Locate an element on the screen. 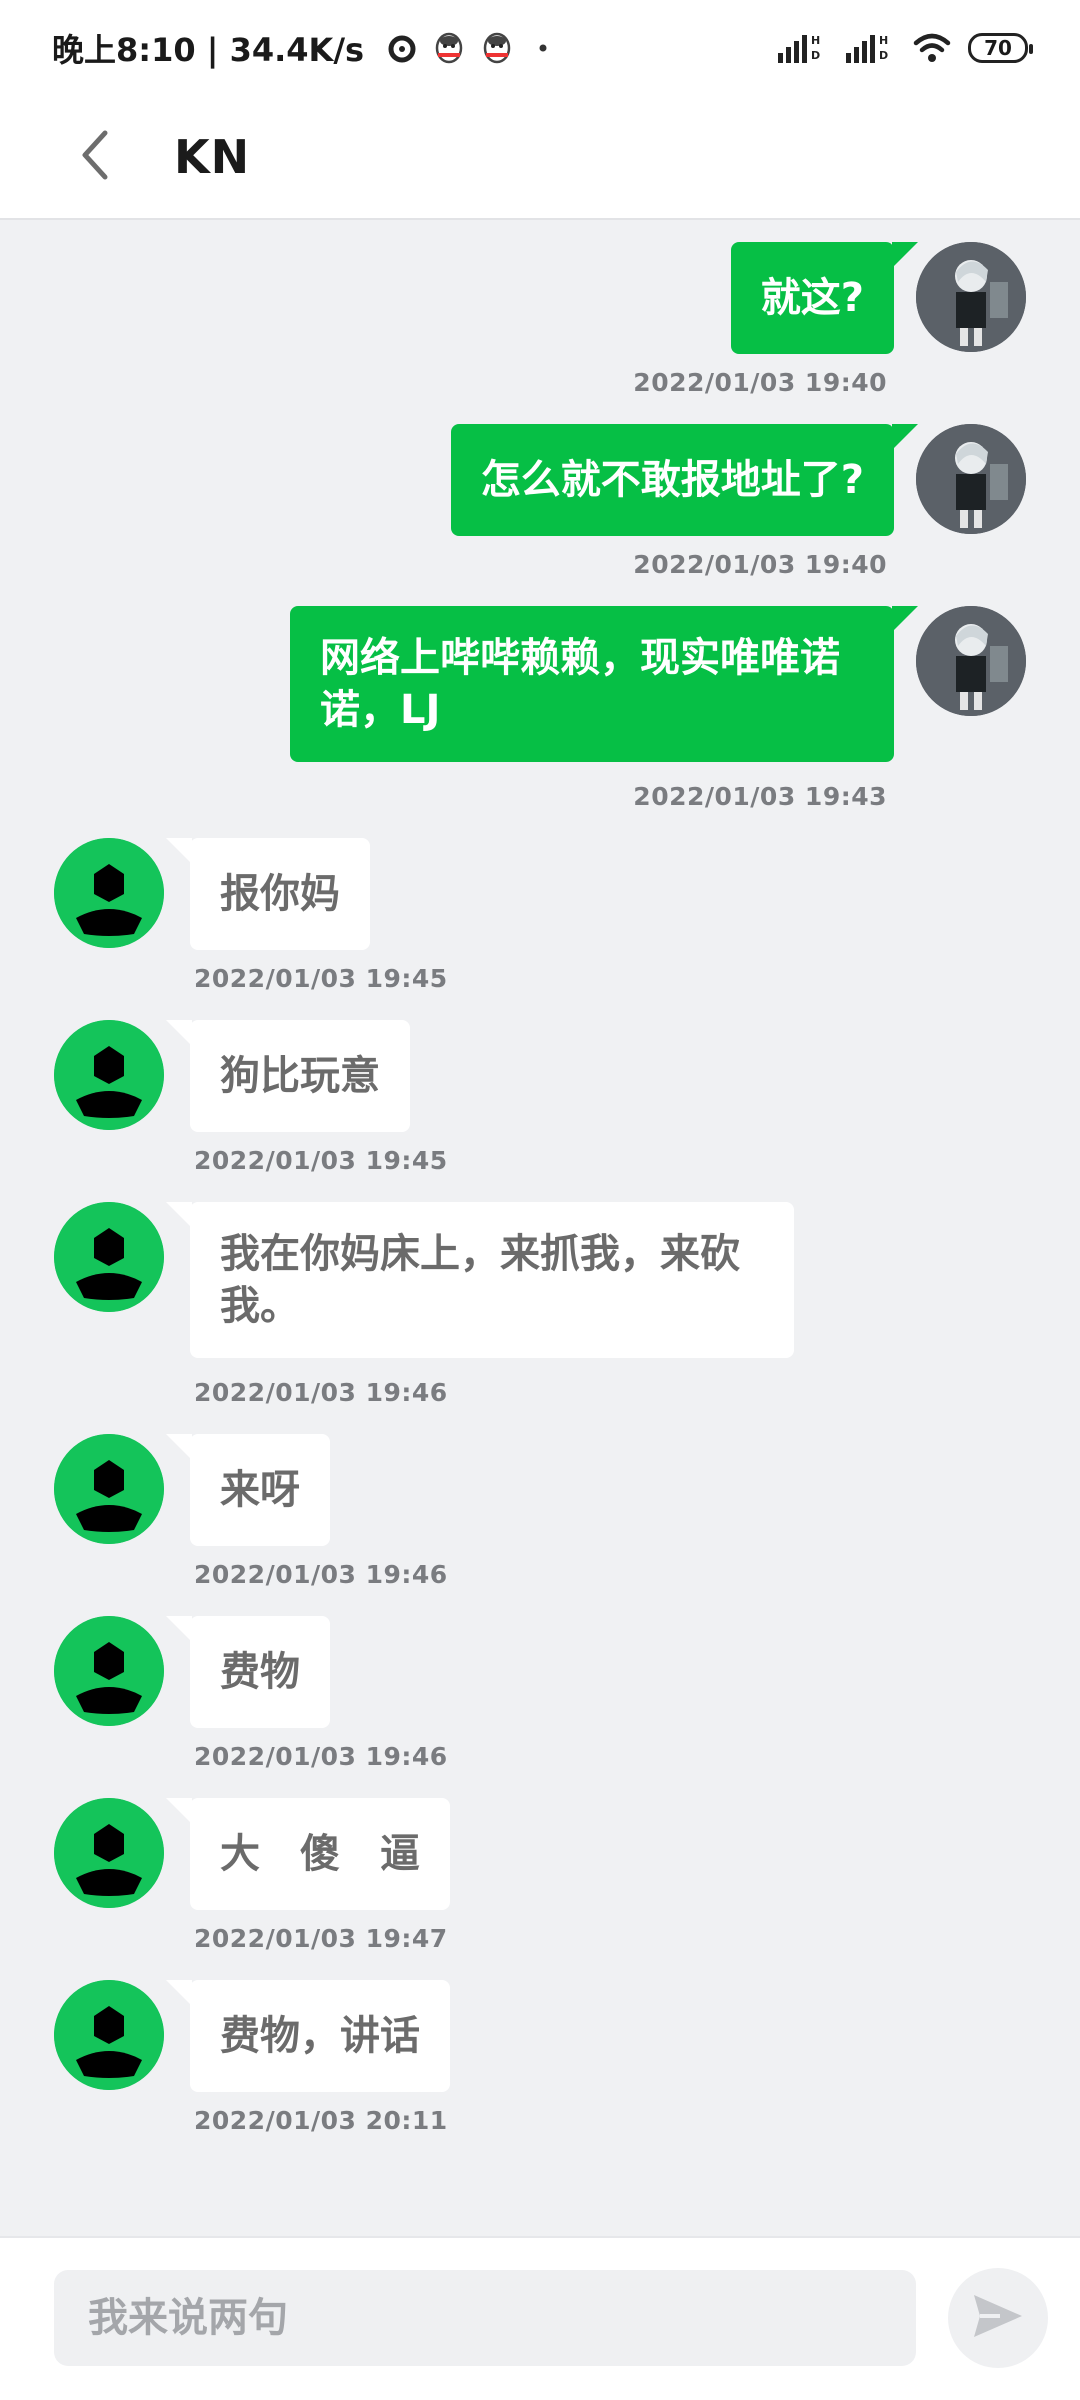  message-bubble-received: 狗比玩意 is located at coordinates (288, 1076).